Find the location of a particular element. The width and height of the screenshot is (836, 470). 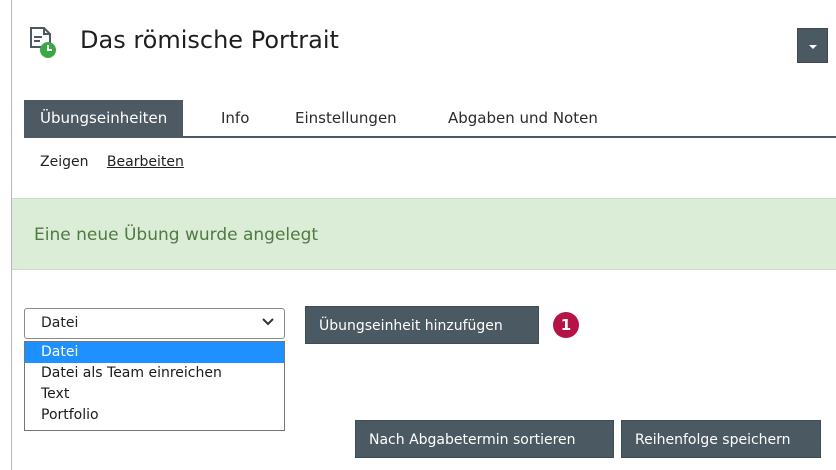

add-exercise-button: Übungseinheit hinzufügen is located at coordinates (422, 325).